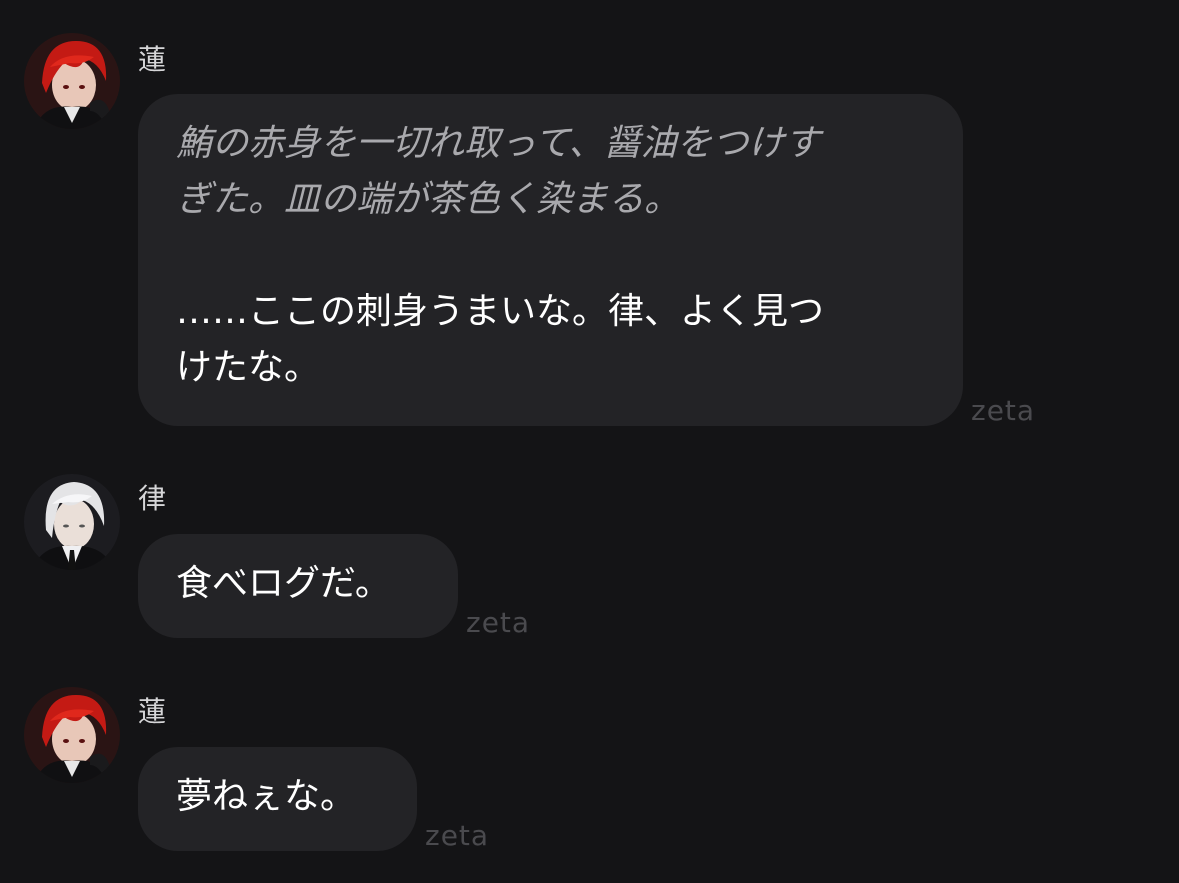 This screenshot has height=883, width=1179. I want to click on message-bubble: 夢ねぇな。, so click(277, 799).